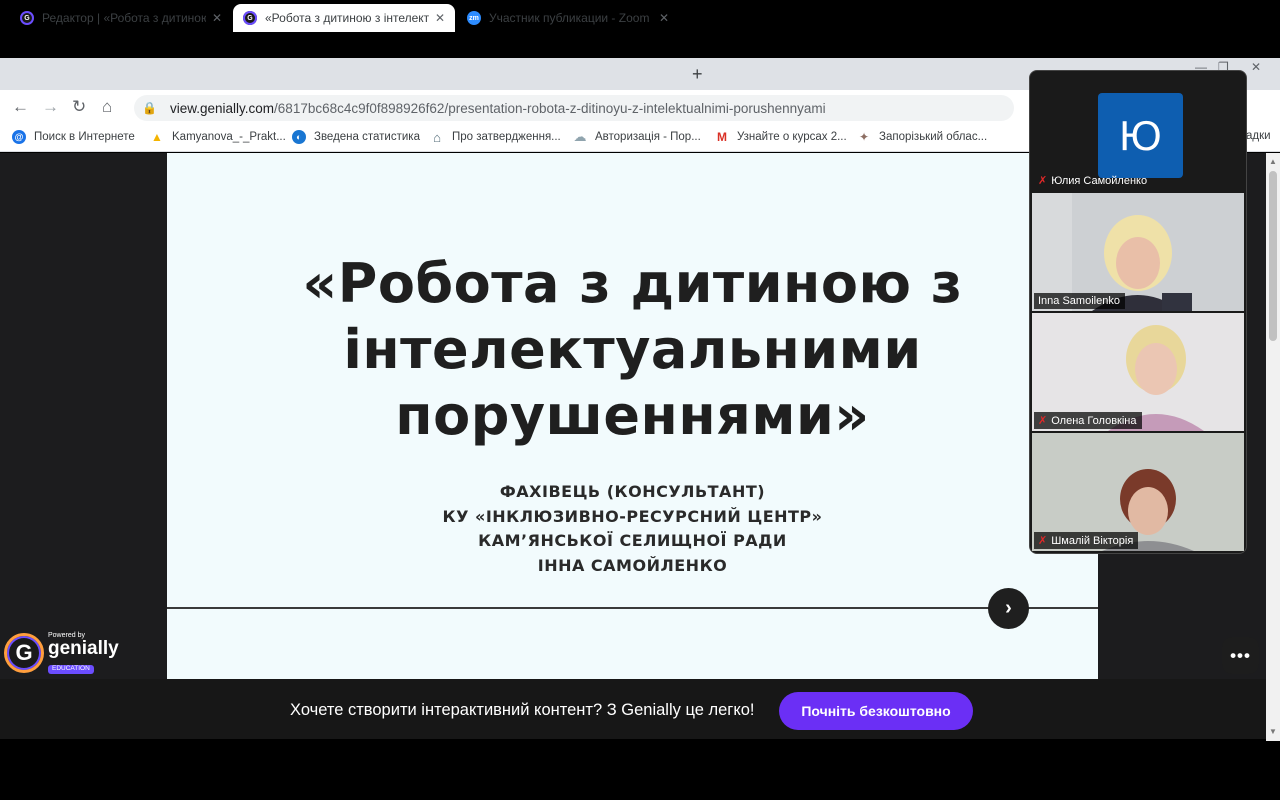  I want to click on avatar: Ю, so click(1140, 135).